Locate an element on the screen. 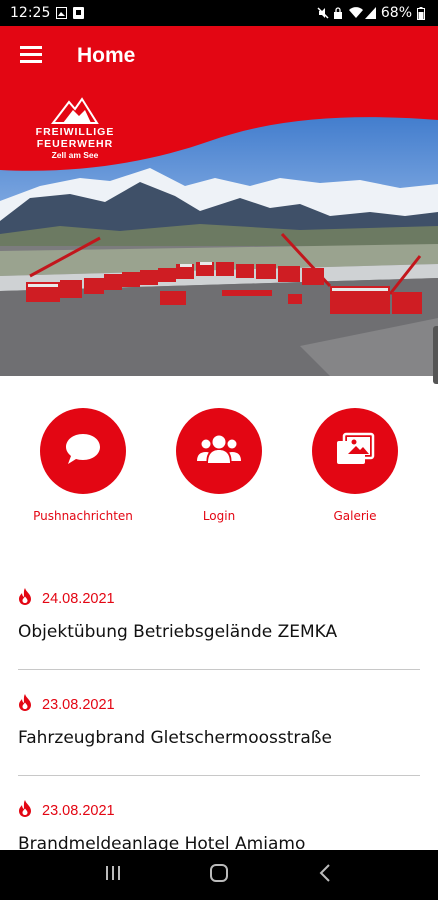 Image resolution: width=438 pixels, height=900 pixels. chat-bubble-icon is located at coordinates (83, 451).